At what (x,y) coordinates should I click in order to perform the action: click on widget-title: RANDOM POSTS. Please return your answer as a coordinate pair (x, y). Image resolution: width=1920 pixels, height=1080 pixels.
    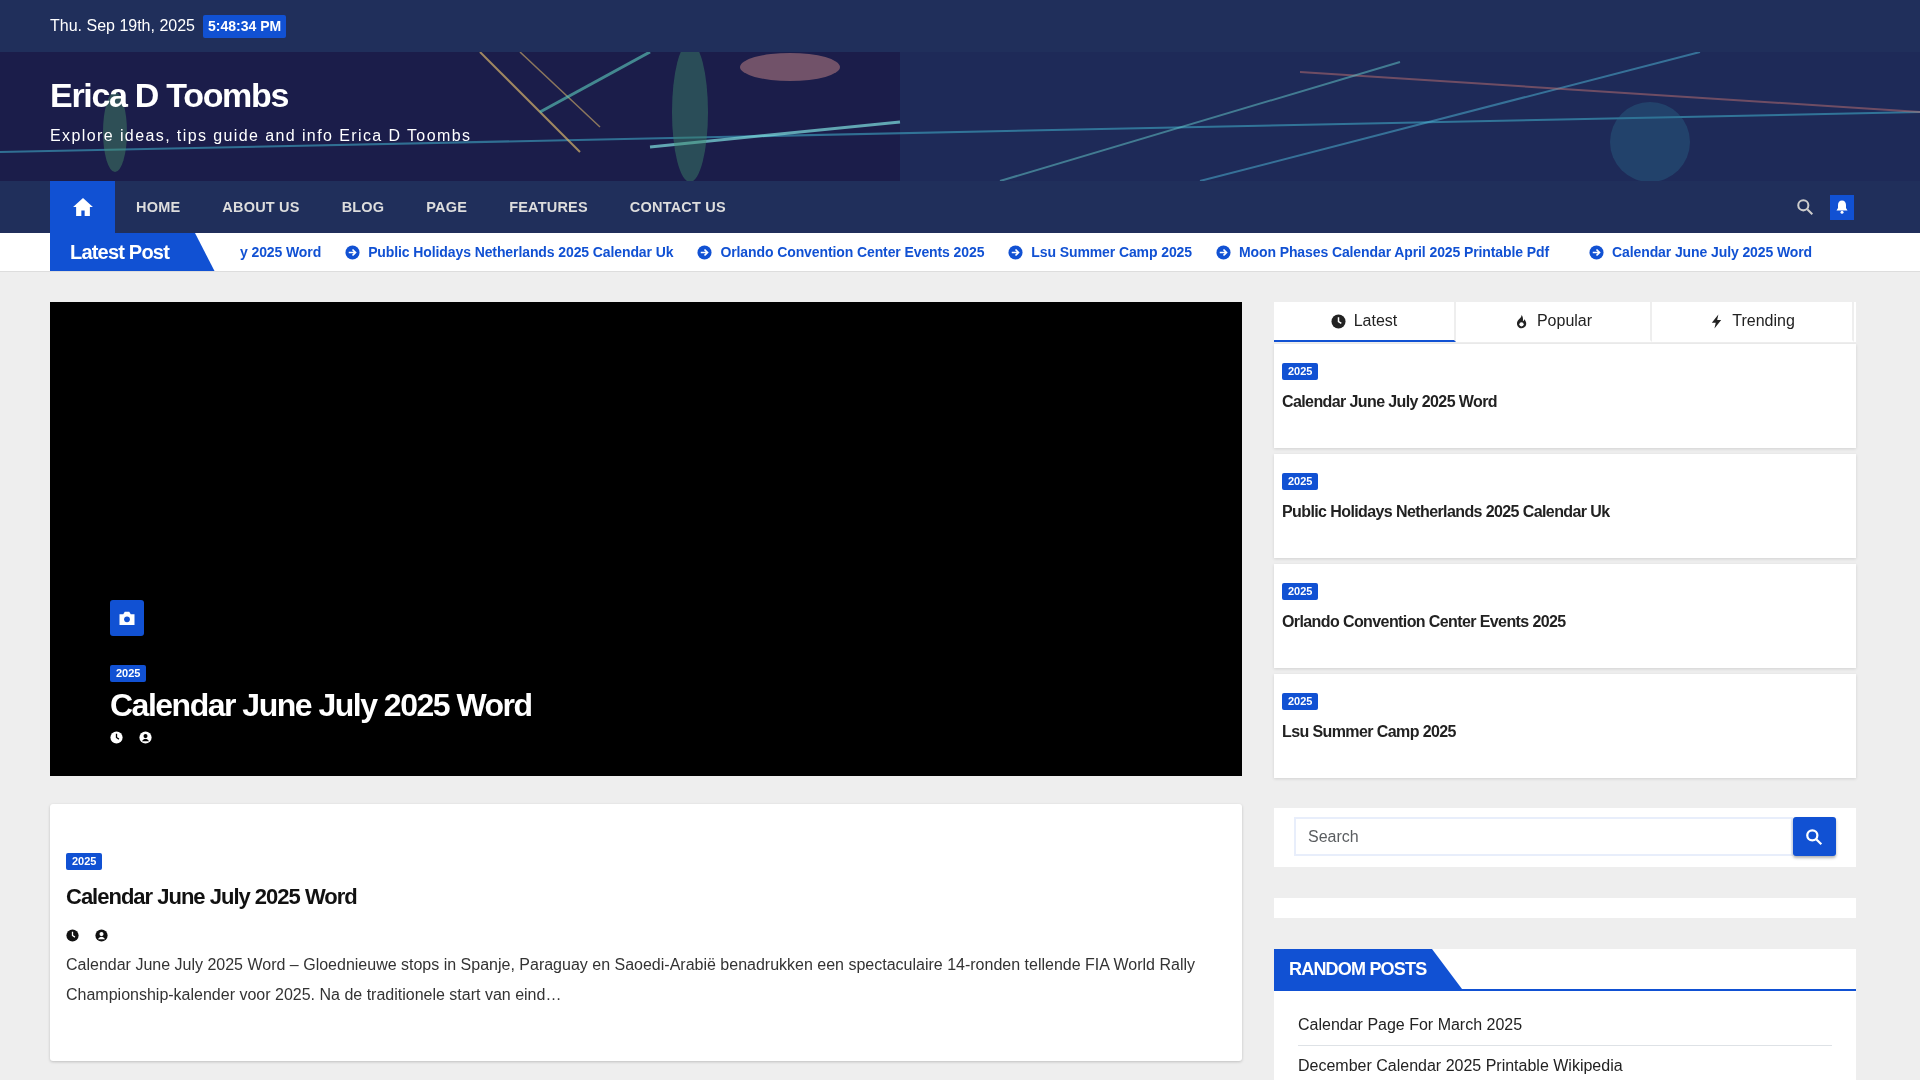
    Looking at the image, I should click on (1368, 969).